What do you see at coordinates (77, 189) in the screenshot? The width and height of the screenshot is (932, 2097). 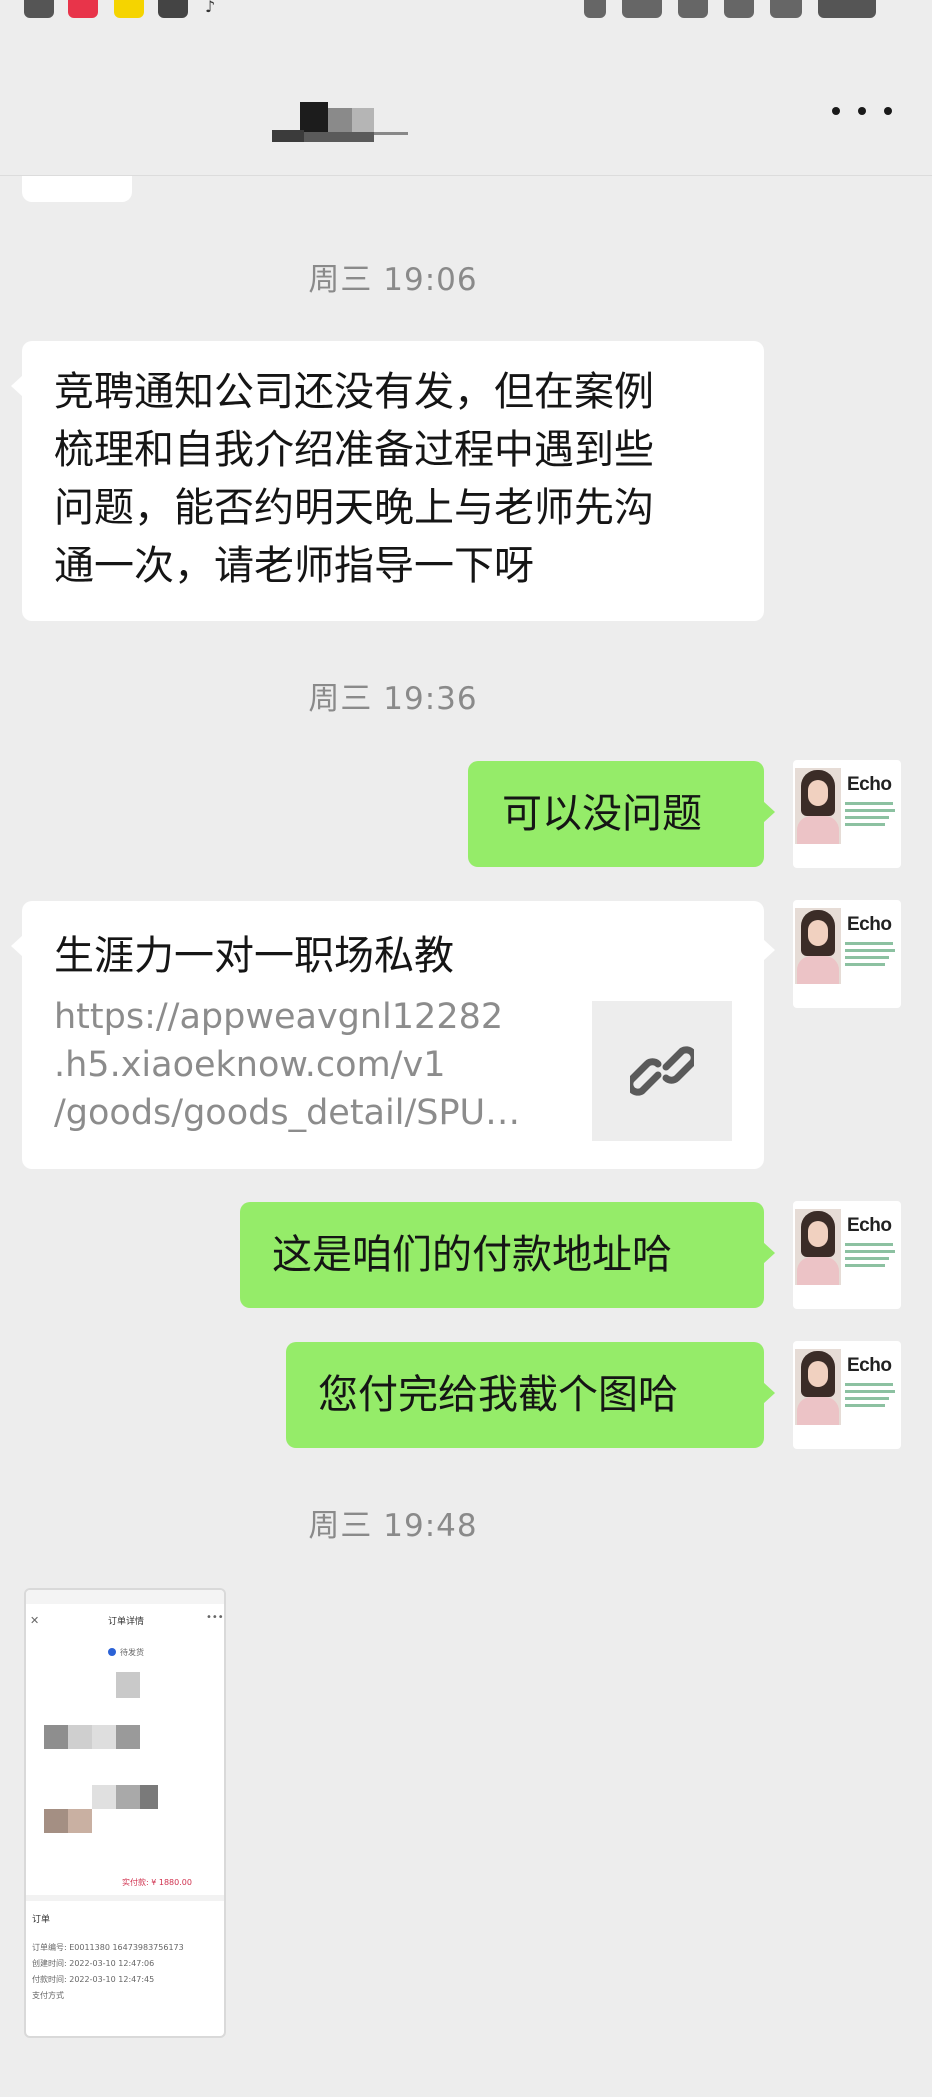 I see `previous-message-bubble` at bounding box center [77, 189].